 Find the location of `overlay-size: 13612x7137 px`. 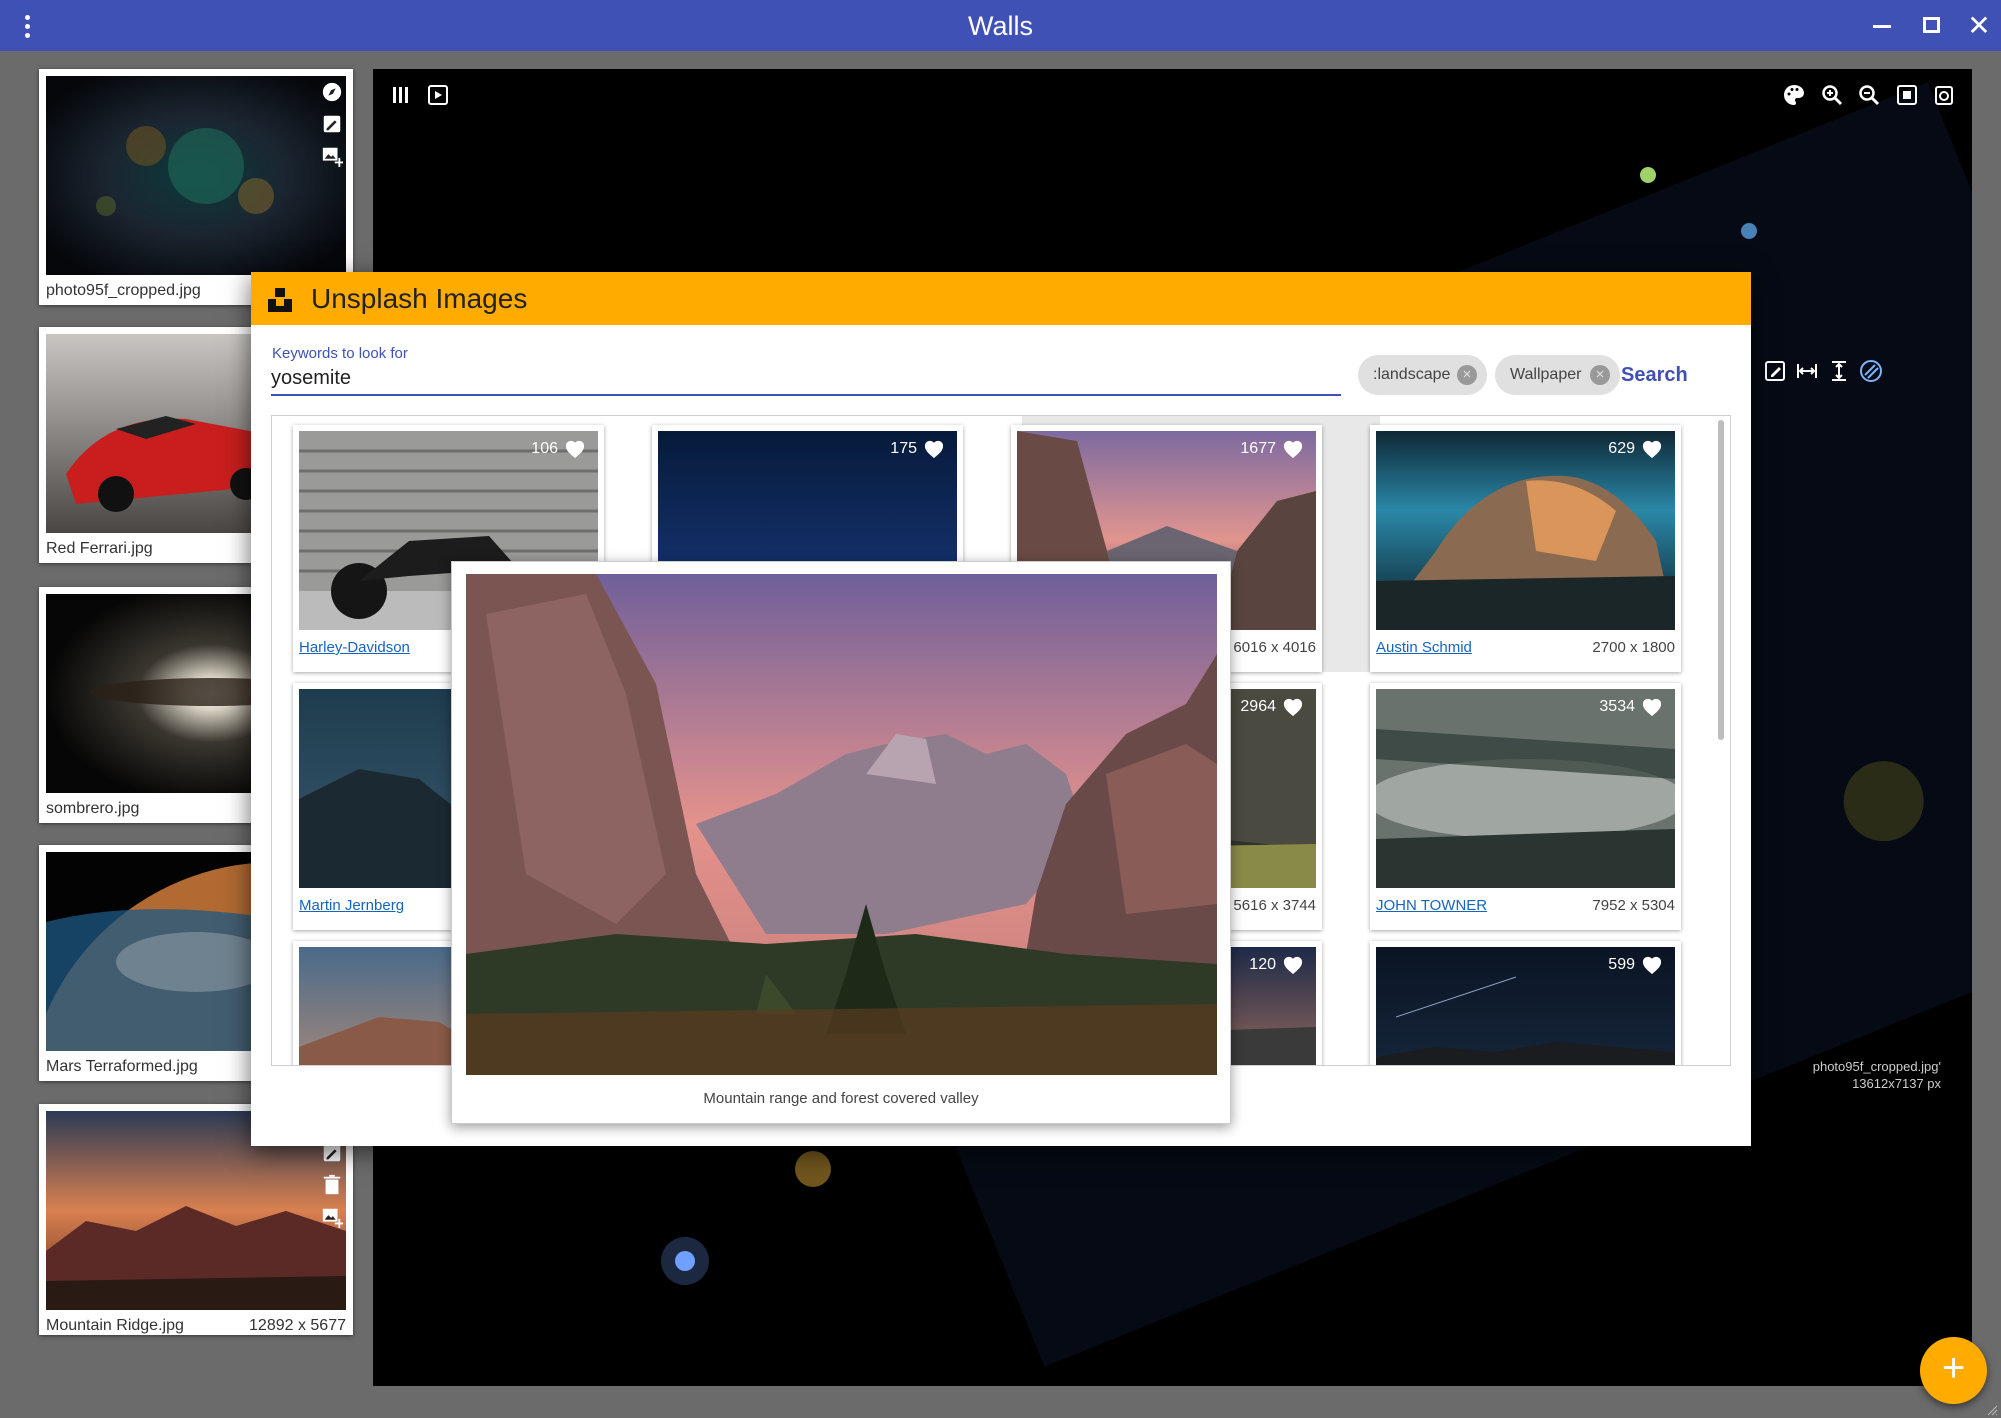

overlay-size: 13612x7137 px is located at coordinates (1896, 1083).